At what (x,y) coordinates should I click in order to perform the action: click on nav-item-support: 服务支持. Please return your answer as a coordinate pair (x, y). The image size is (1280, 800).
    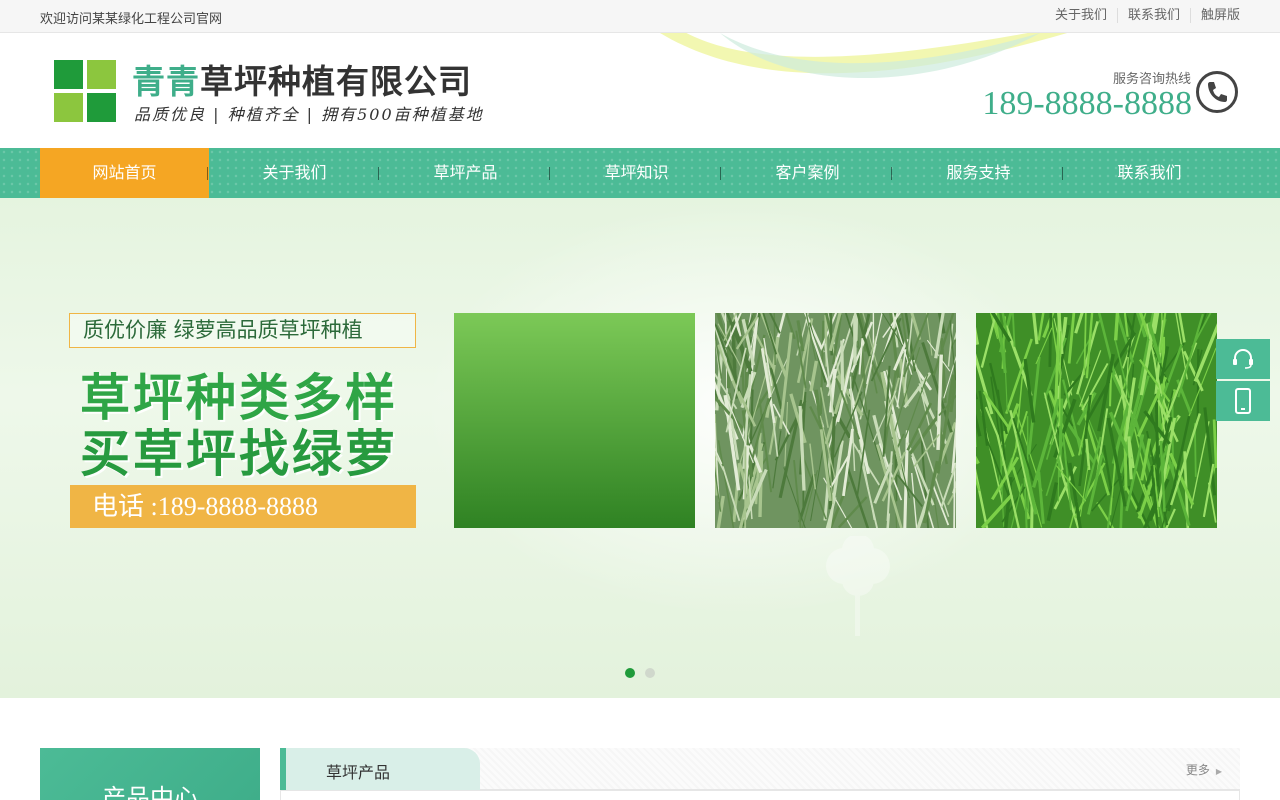
    Looking at the image, I should click on (977, 173).